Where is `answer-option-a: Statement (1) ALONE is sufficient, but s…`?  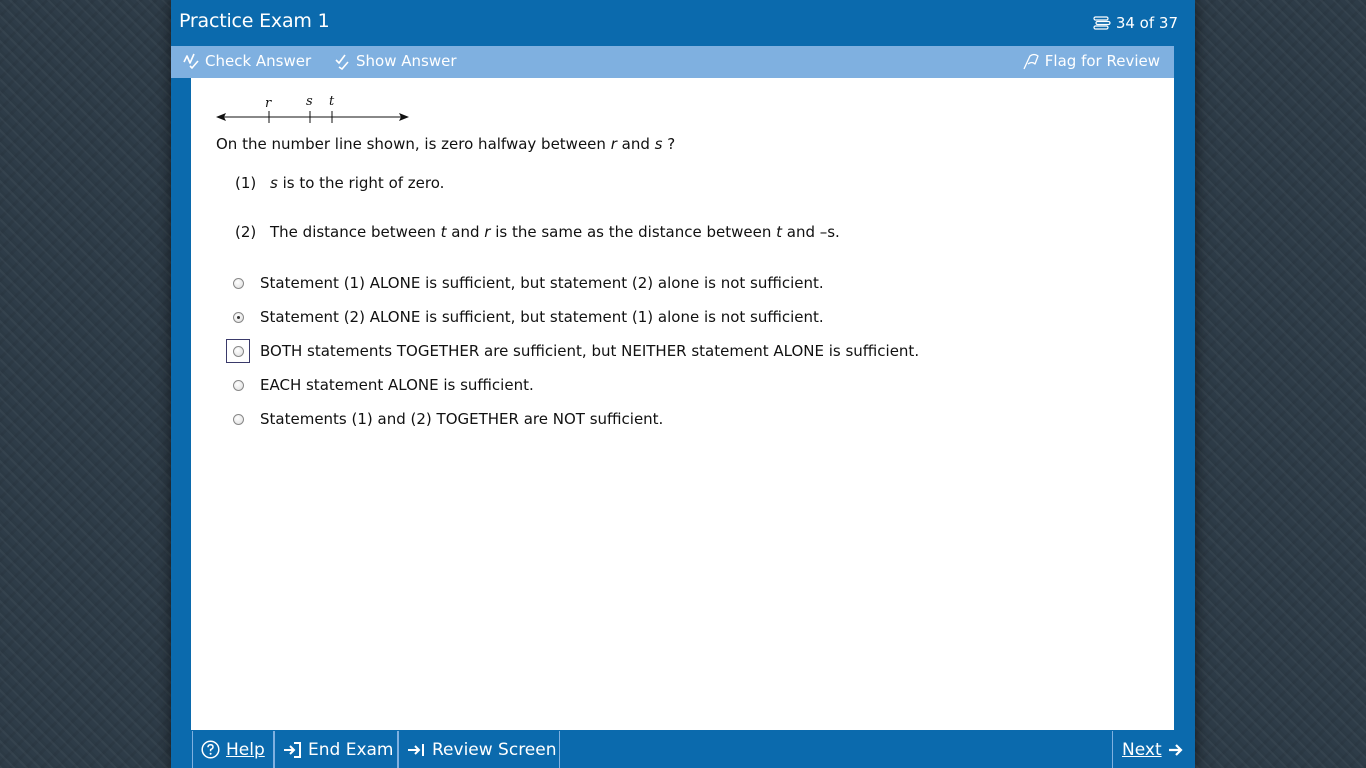 answer-option-a: Statement (1) ALONE is sufficient, but s… is located at coordinates (525, 283).